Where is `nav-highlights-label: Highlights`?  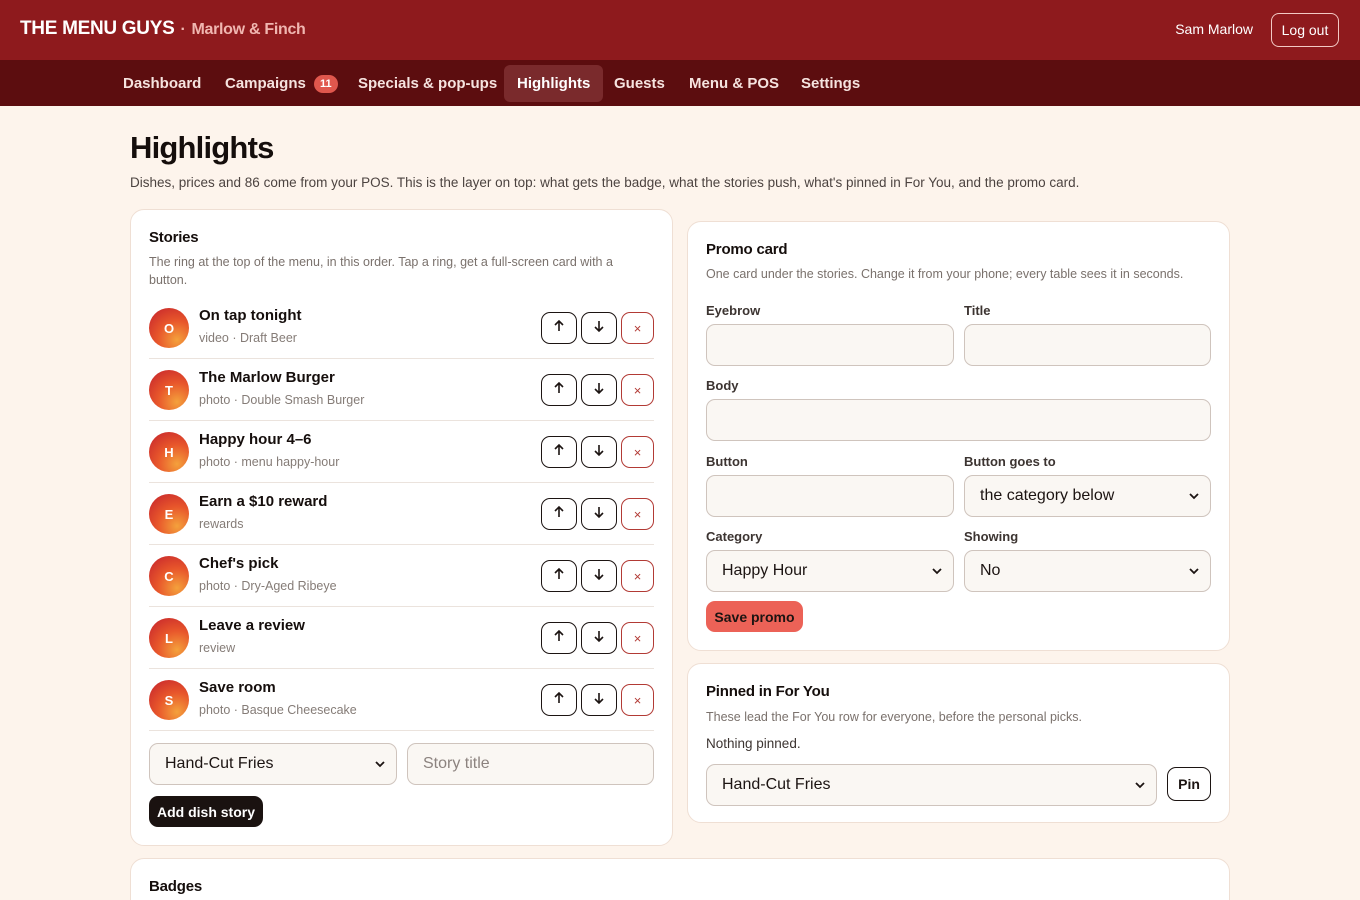
nav-highlights-label: Highlights is located at coordinates (554, 83).